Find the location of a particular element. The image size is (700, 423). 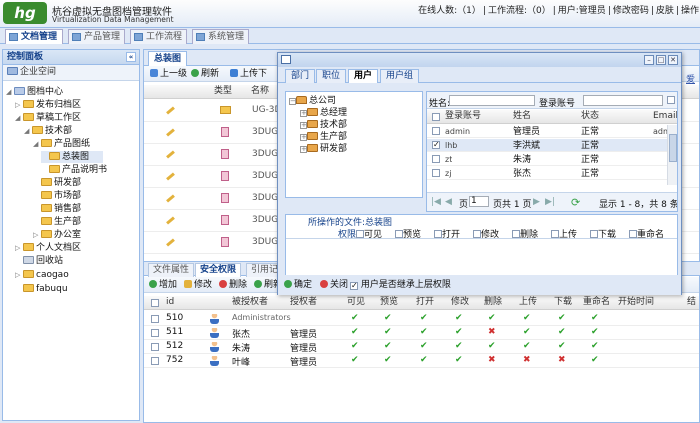

tree-node-assembly-drawing: 总装图 is located at coordinates (72, 157).